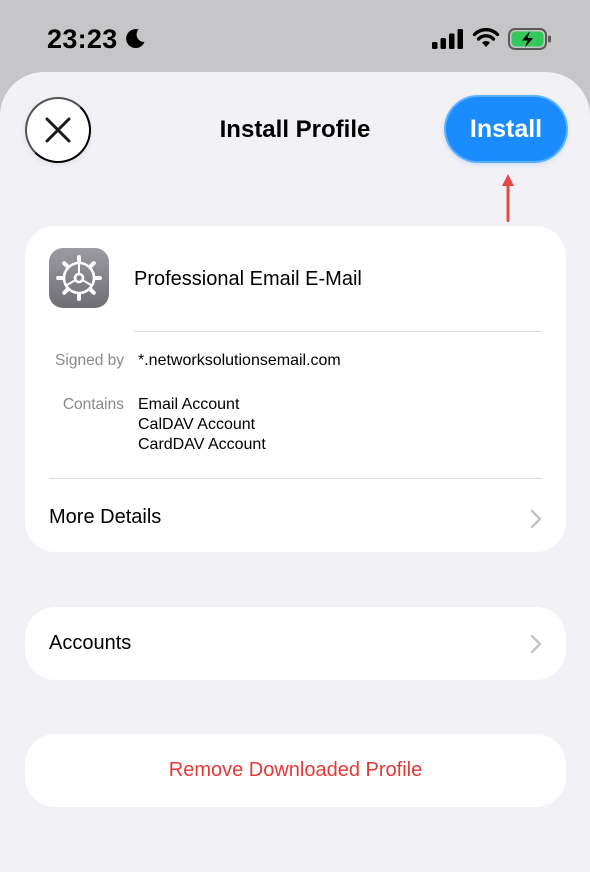 Image resolution: width=590 pixels, height=872 pixels. Describe the element at coordinates (248, 279) in the screenshot. I see `profile-name: Professional Email E-Mail` at that location.